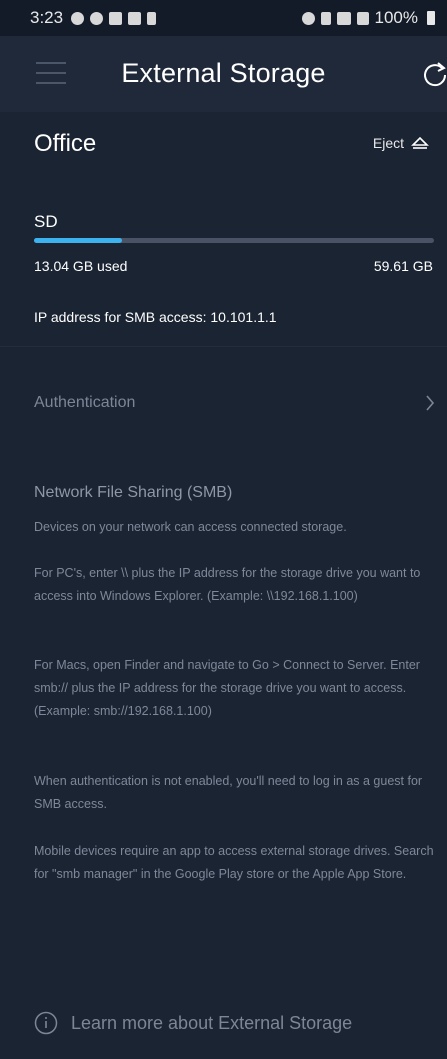  What do you see at coordinates (46, 221) in the screenshot?
I see `storage-type-label: SD` at bounding box center [46, 221].